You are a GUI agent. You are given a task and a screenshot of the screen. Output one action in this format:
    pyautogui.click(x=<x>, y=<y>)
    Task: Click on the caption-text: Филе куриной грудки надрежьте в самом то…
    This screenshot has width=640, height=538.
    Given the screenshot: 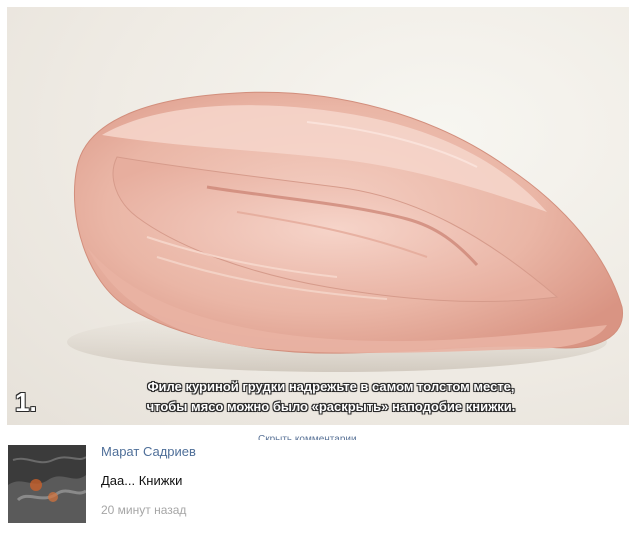 What is the action you would take?
    pyautogui.click(x=331, y=397)
    